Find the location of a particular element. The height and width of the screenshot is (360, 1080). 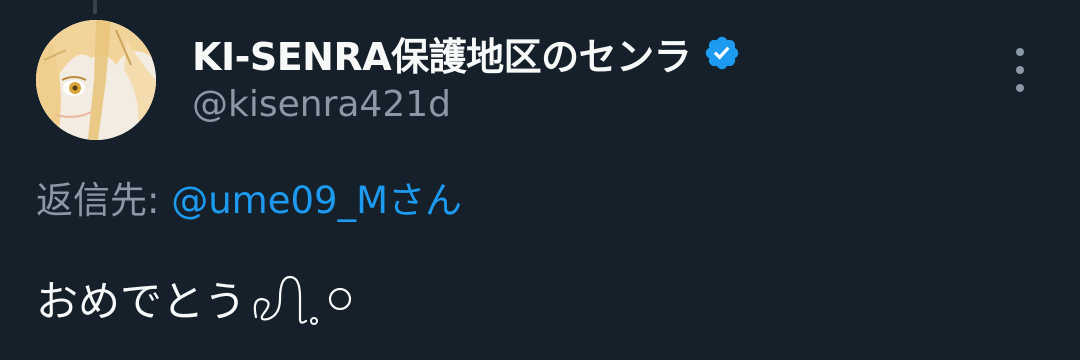

reply-prefix: 返信先: is located at coordinates (104, 200).